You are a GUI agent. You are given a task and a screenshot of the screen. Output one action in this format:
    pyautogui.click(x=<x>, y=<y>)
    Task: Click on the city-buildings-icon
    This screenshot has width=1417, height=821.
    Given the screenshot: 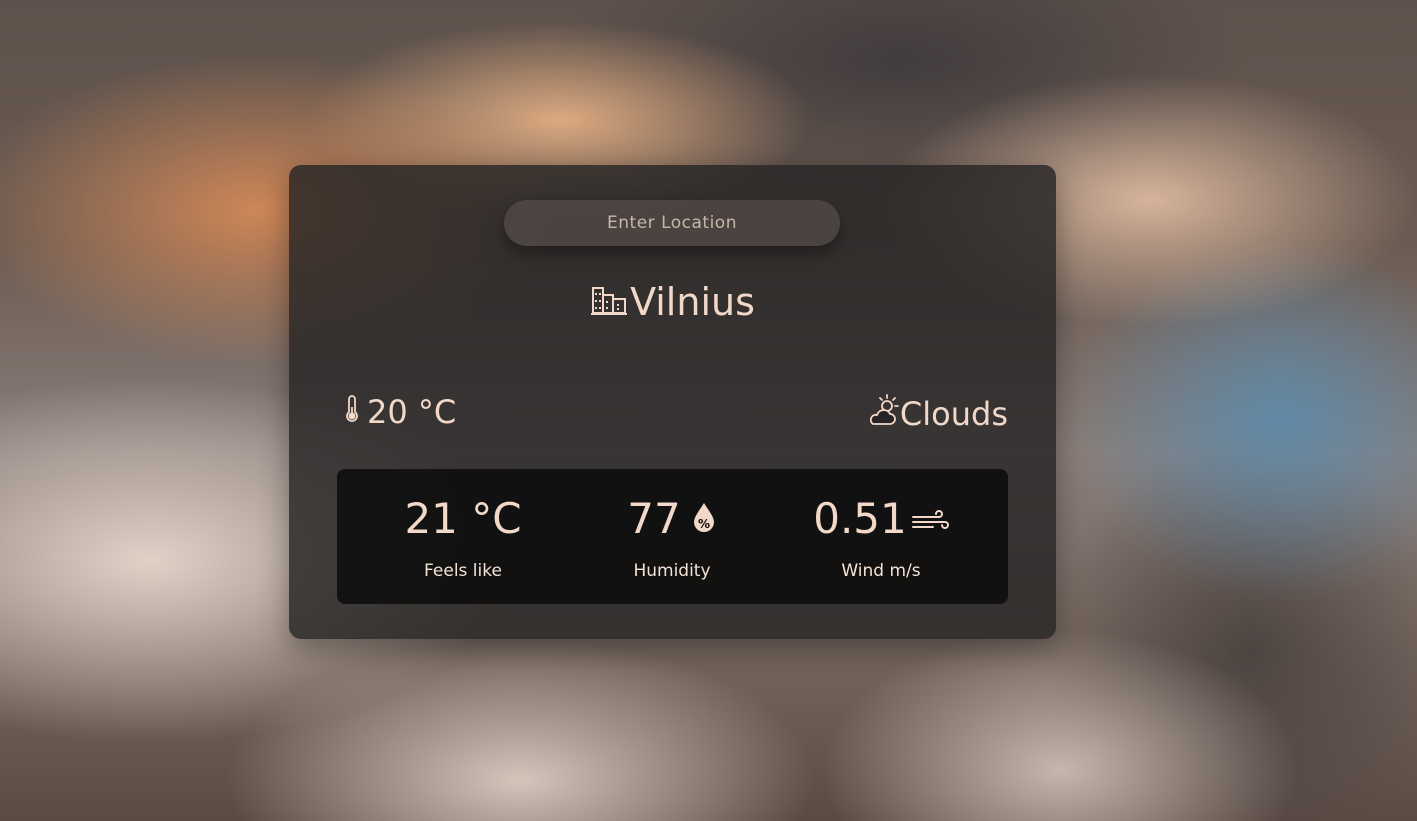 What is the action you would take?
    pyautogui.click(x=610, y=301)
    